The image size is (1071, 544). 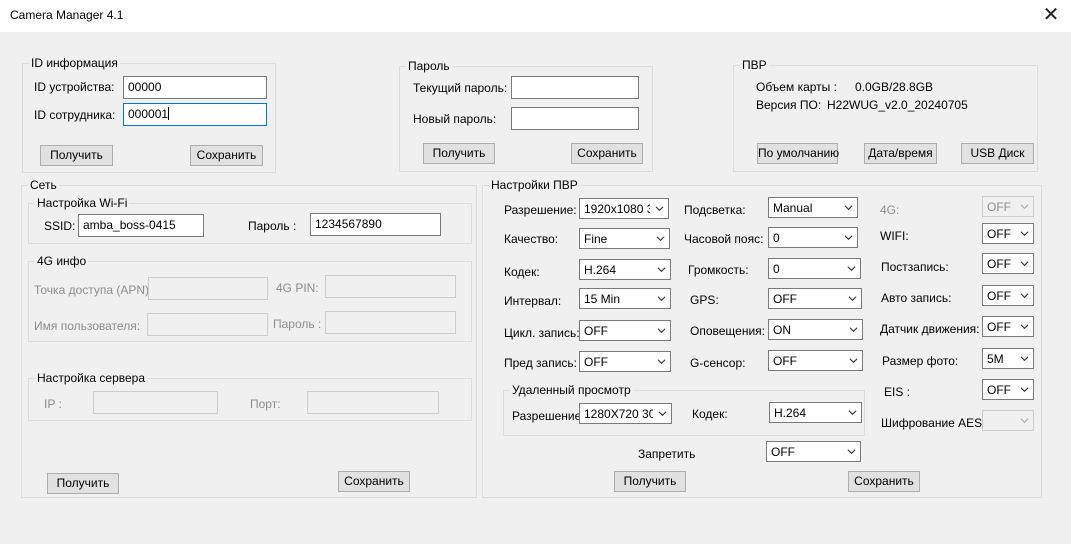 I want to click on pin-input, so click(x=390, y=286).